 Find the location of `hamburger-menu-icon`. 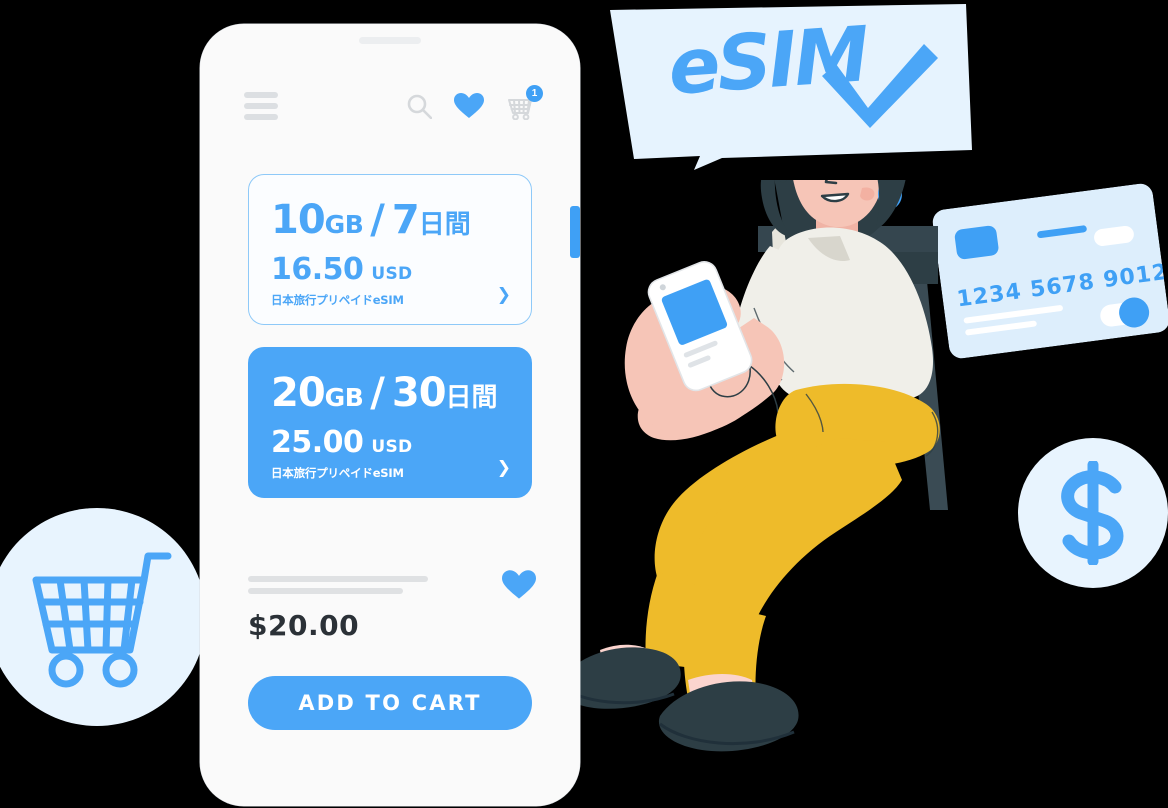

hamburger-menu-icon is located at coordinates (261, 106).